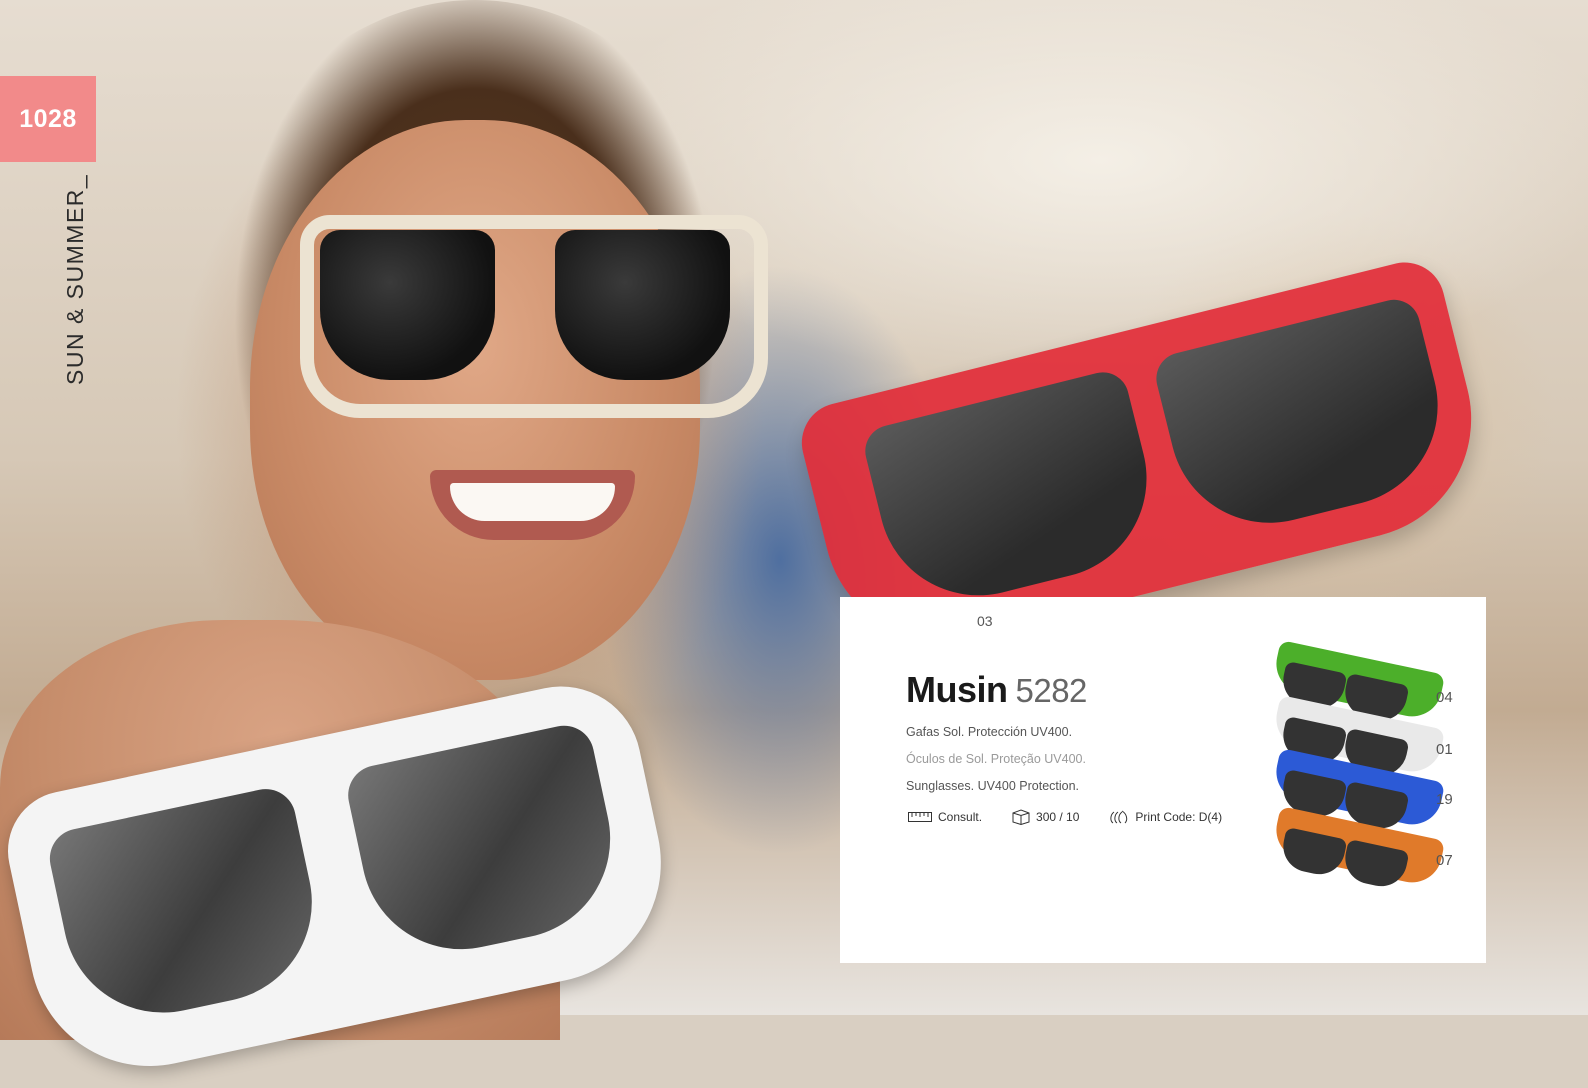 This screenshot has height=1088, width=1588. I want to click on product-title: Musin 5282, so click(996, 690).